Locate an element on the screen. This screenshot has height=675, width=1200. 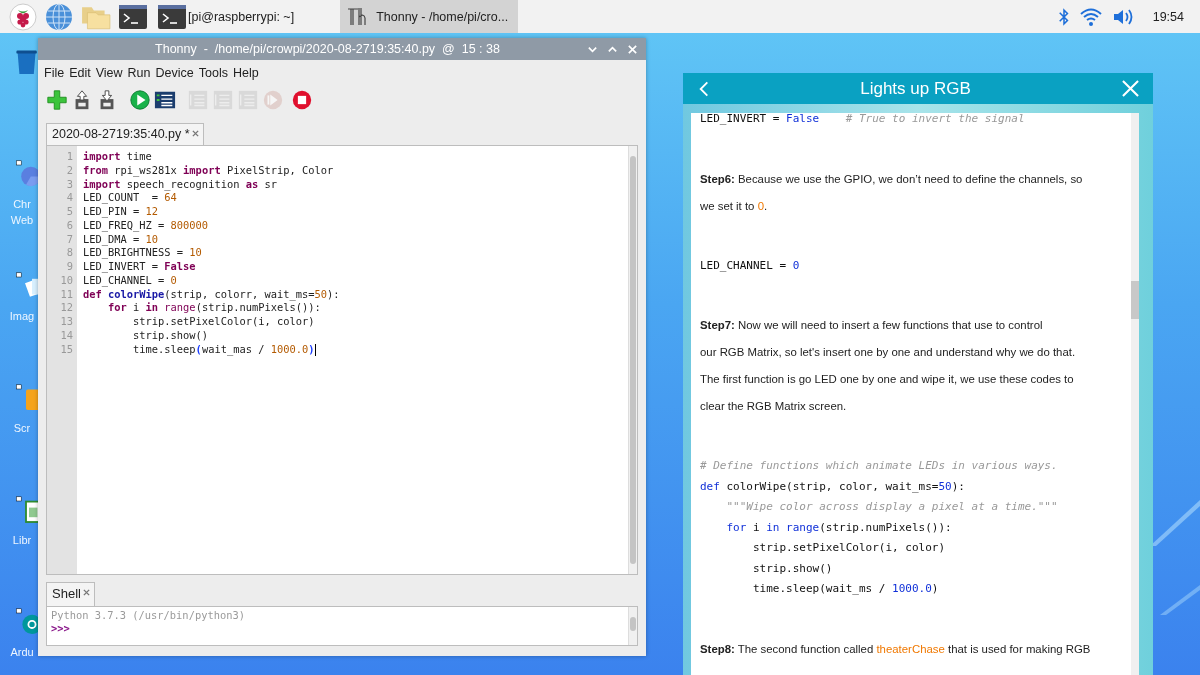
code-line: time.sleep(wait_ms / 1000.0) is located at coordinates (845, 589).